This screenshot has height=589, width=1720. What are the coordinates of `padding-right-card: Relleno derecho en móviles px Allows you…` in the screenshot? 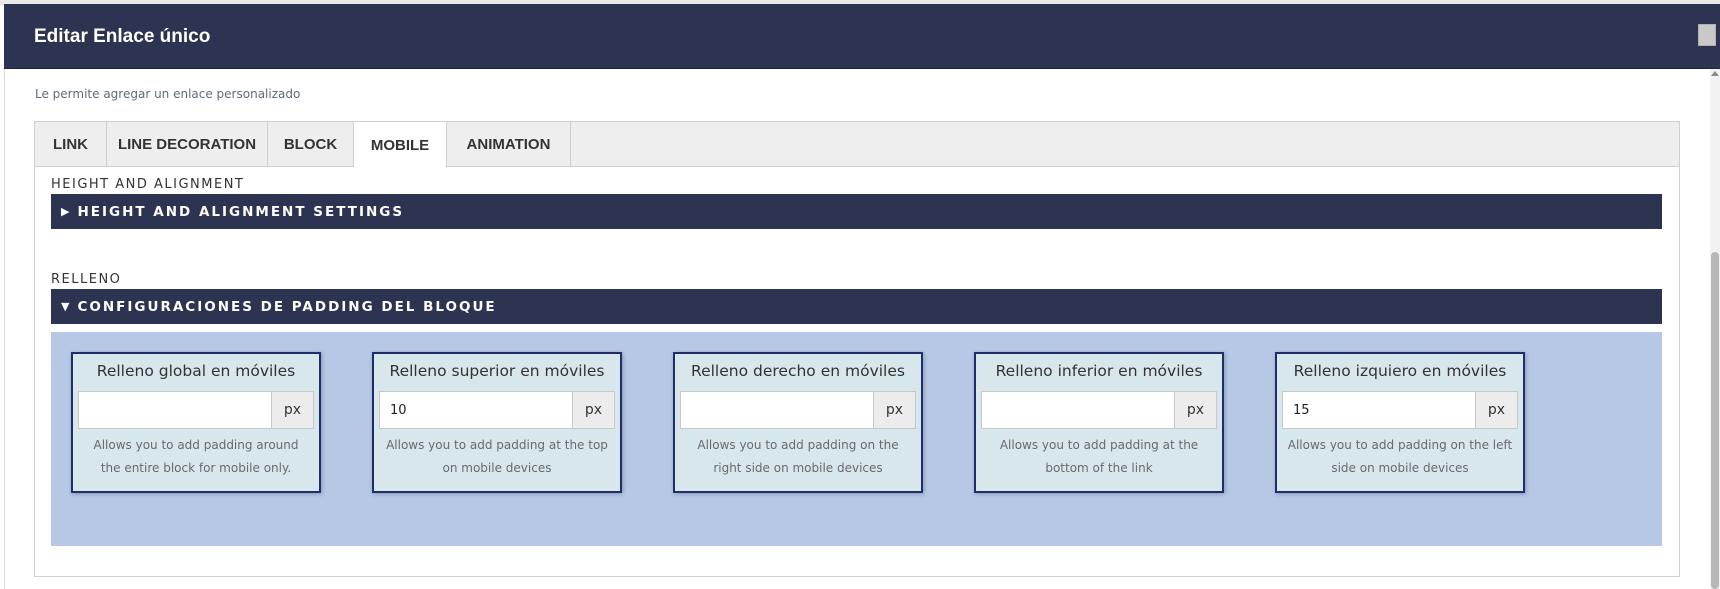 It's located at (798, 422).